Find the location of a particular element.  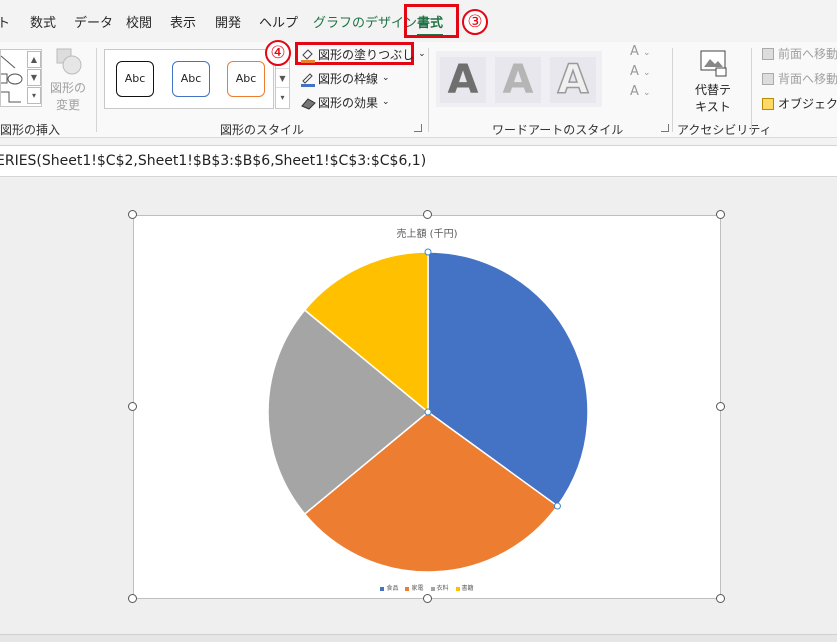

legend-item: 書籍 is located at coordinates (464, 587).